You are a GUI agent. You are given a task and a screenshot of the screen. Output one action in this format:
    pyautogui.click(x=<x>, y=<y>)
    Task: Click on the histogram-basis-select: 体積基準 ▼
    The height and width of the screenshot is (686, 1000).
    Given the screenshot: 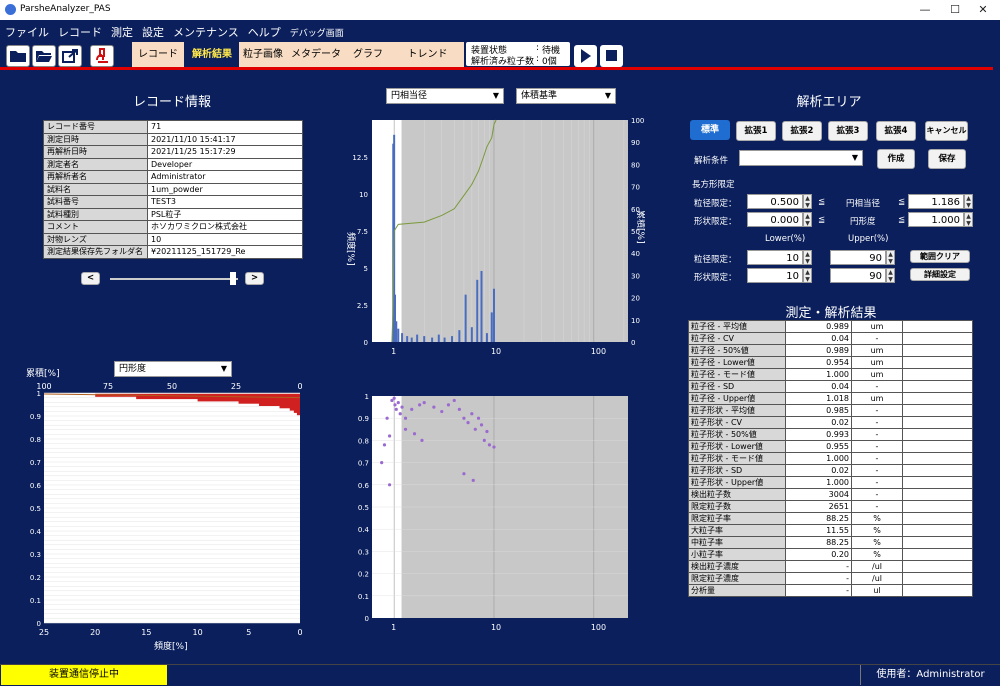 What is the action you would take?
    pyautogui.click(x=566, y=96)
    